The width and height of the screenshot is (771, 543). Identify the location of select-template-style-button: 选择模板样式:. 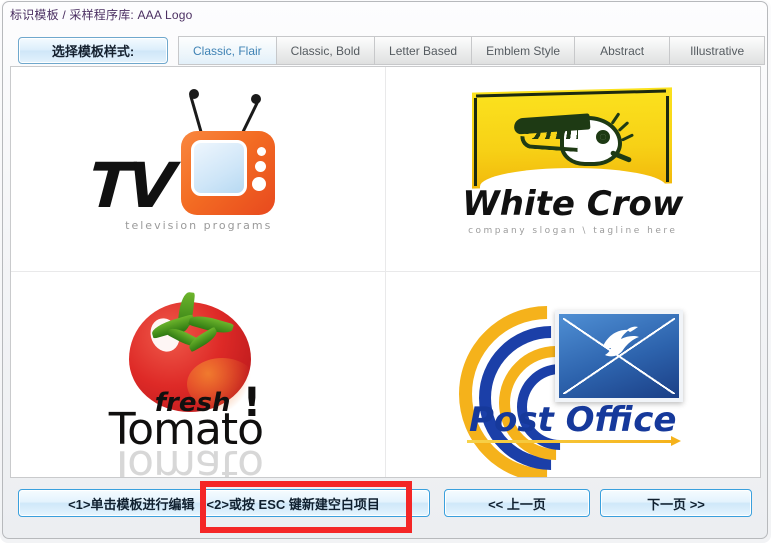
(93, 50).